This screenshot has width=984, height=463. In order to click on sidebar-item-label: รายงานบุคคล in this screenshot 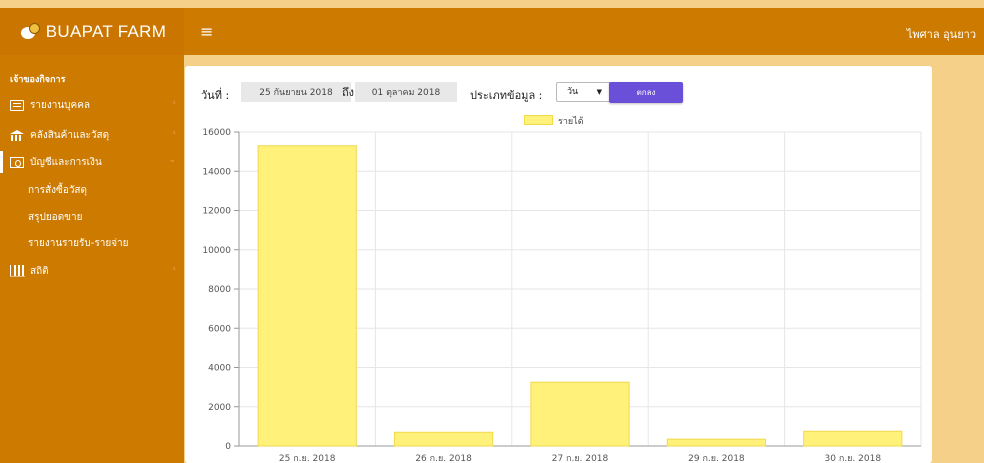, I will do `click(60, 105)`.